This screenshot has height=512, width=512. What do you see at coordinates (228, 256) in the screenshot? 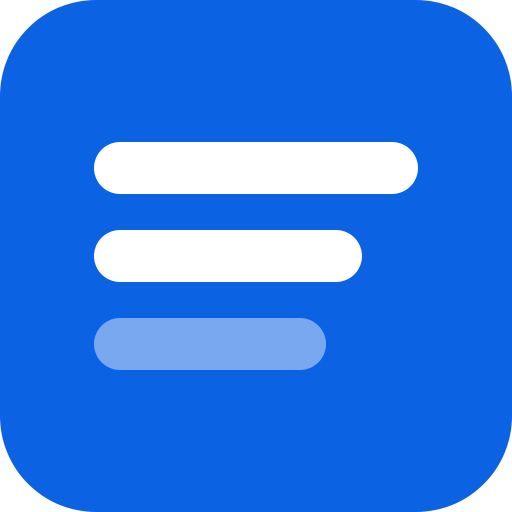
I see `text-line-2-icon` at bounding box center [228, 256].